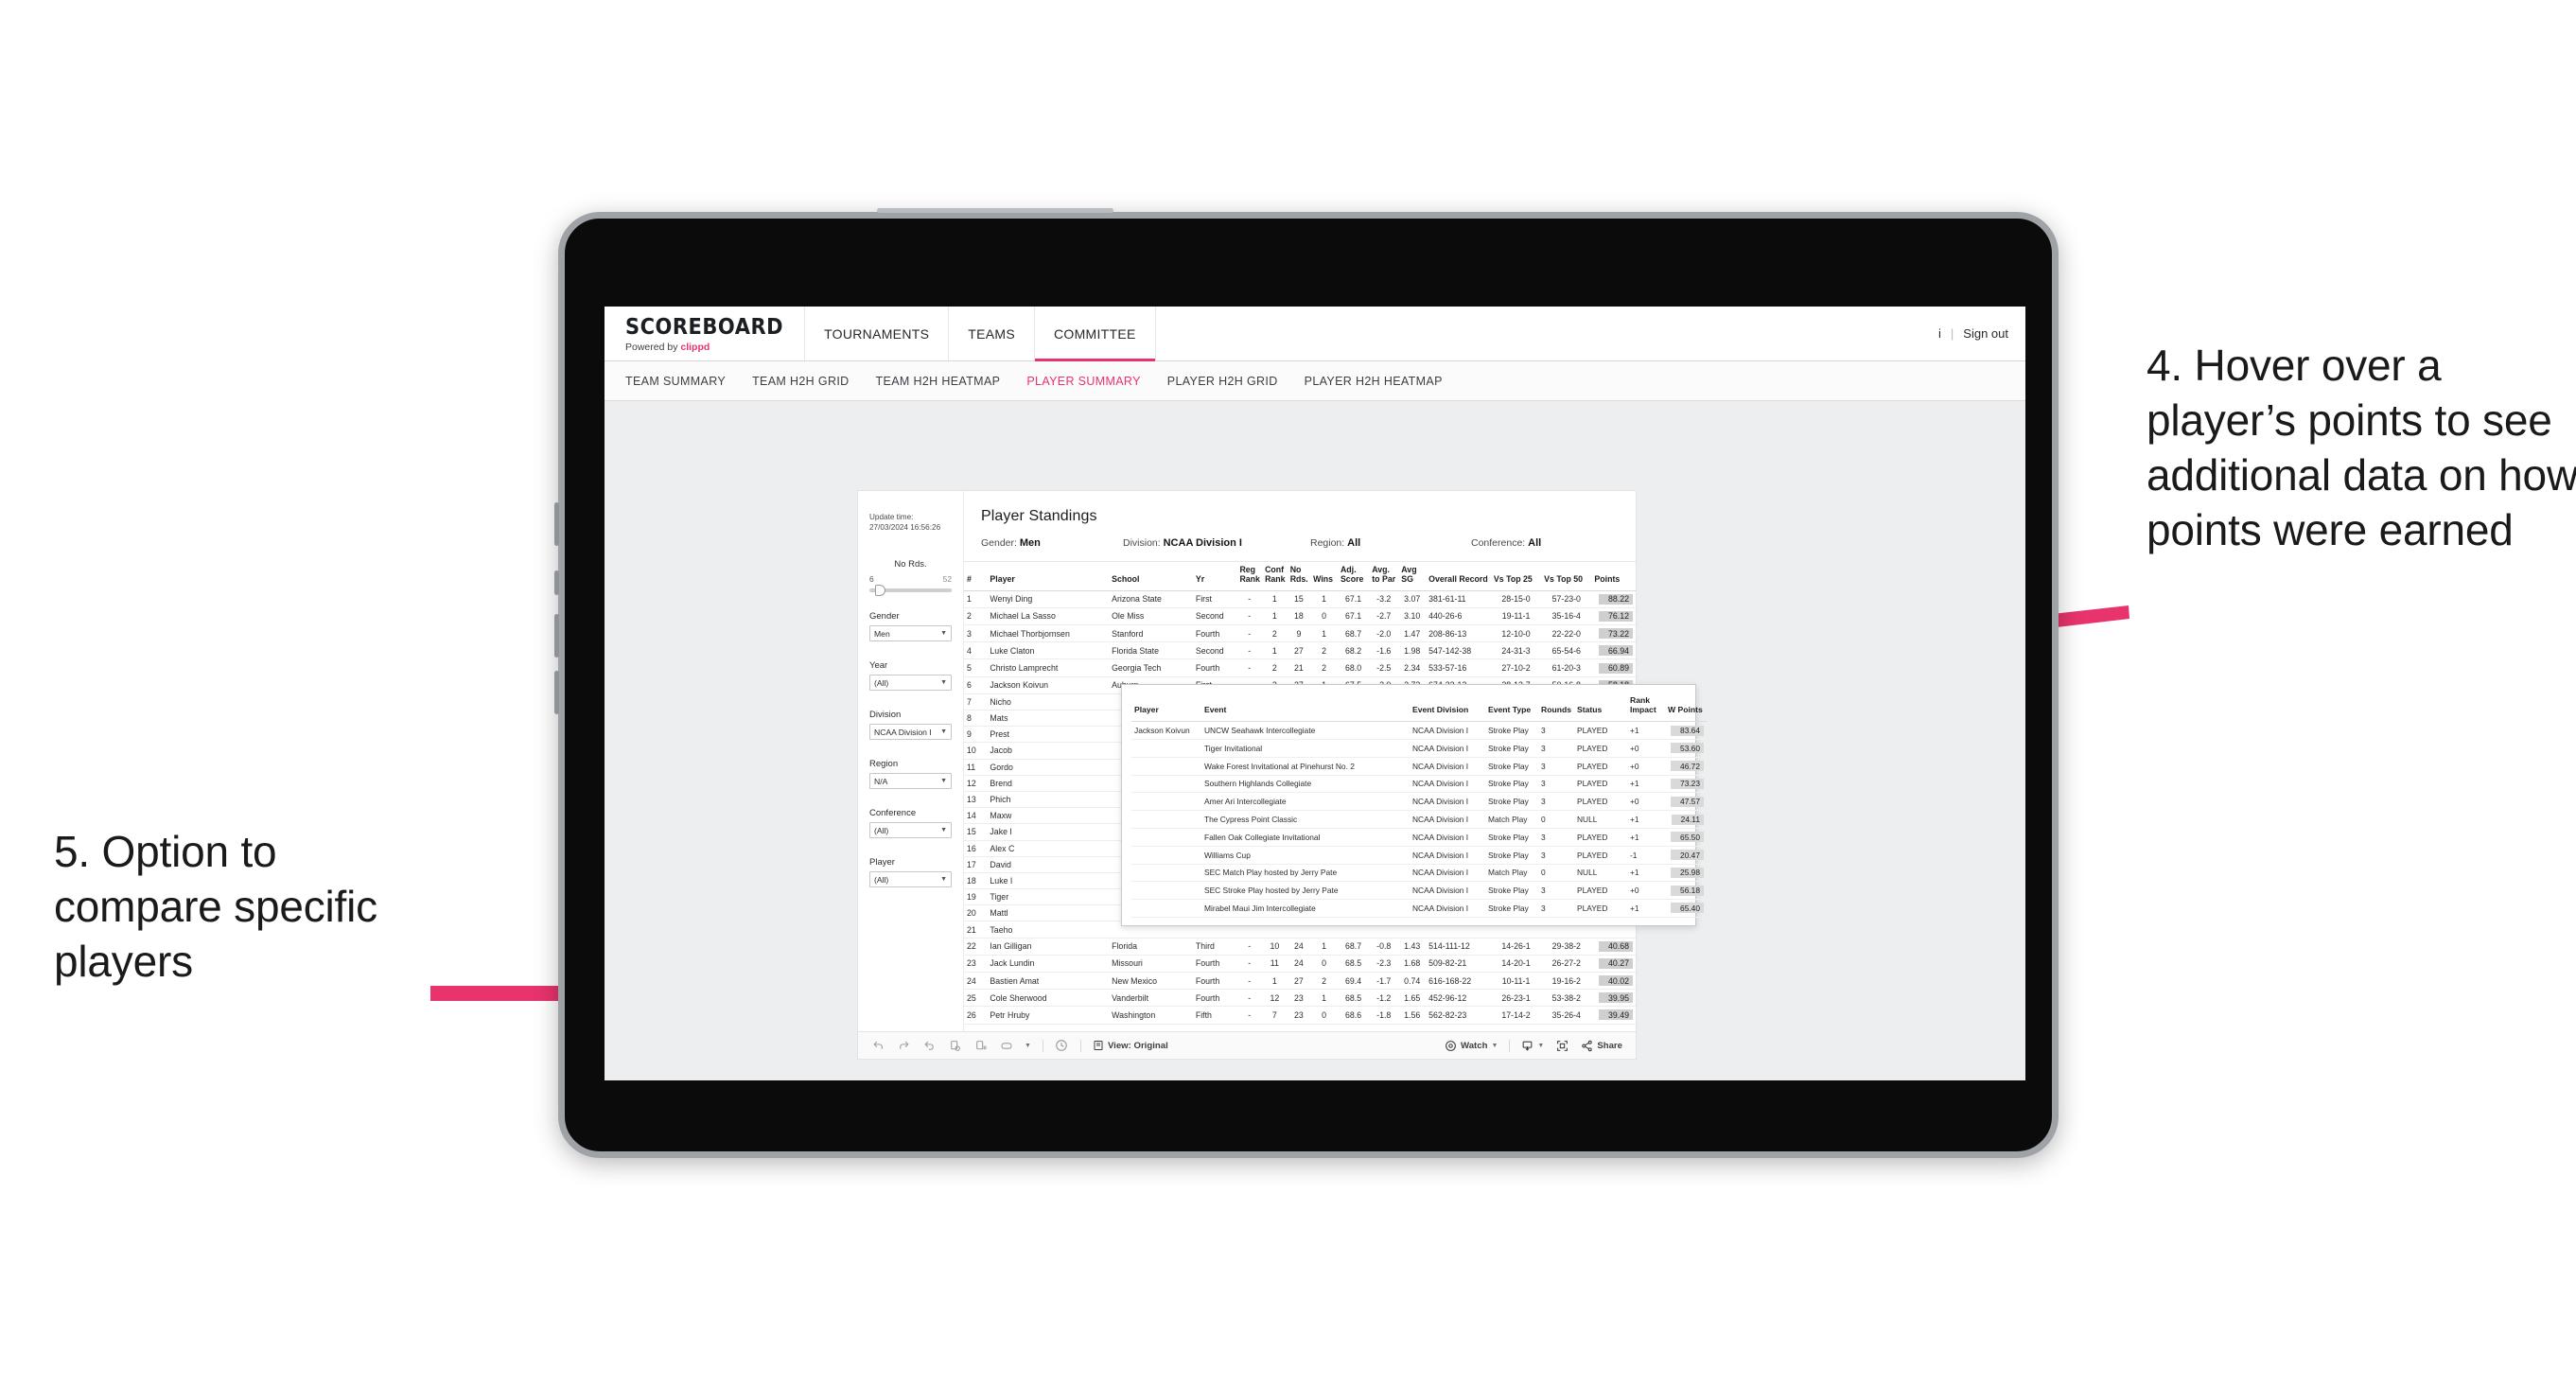 This screenshot has height=1386, width=2576. I want to click on year-cell: Fourth, so click(1215, 667).